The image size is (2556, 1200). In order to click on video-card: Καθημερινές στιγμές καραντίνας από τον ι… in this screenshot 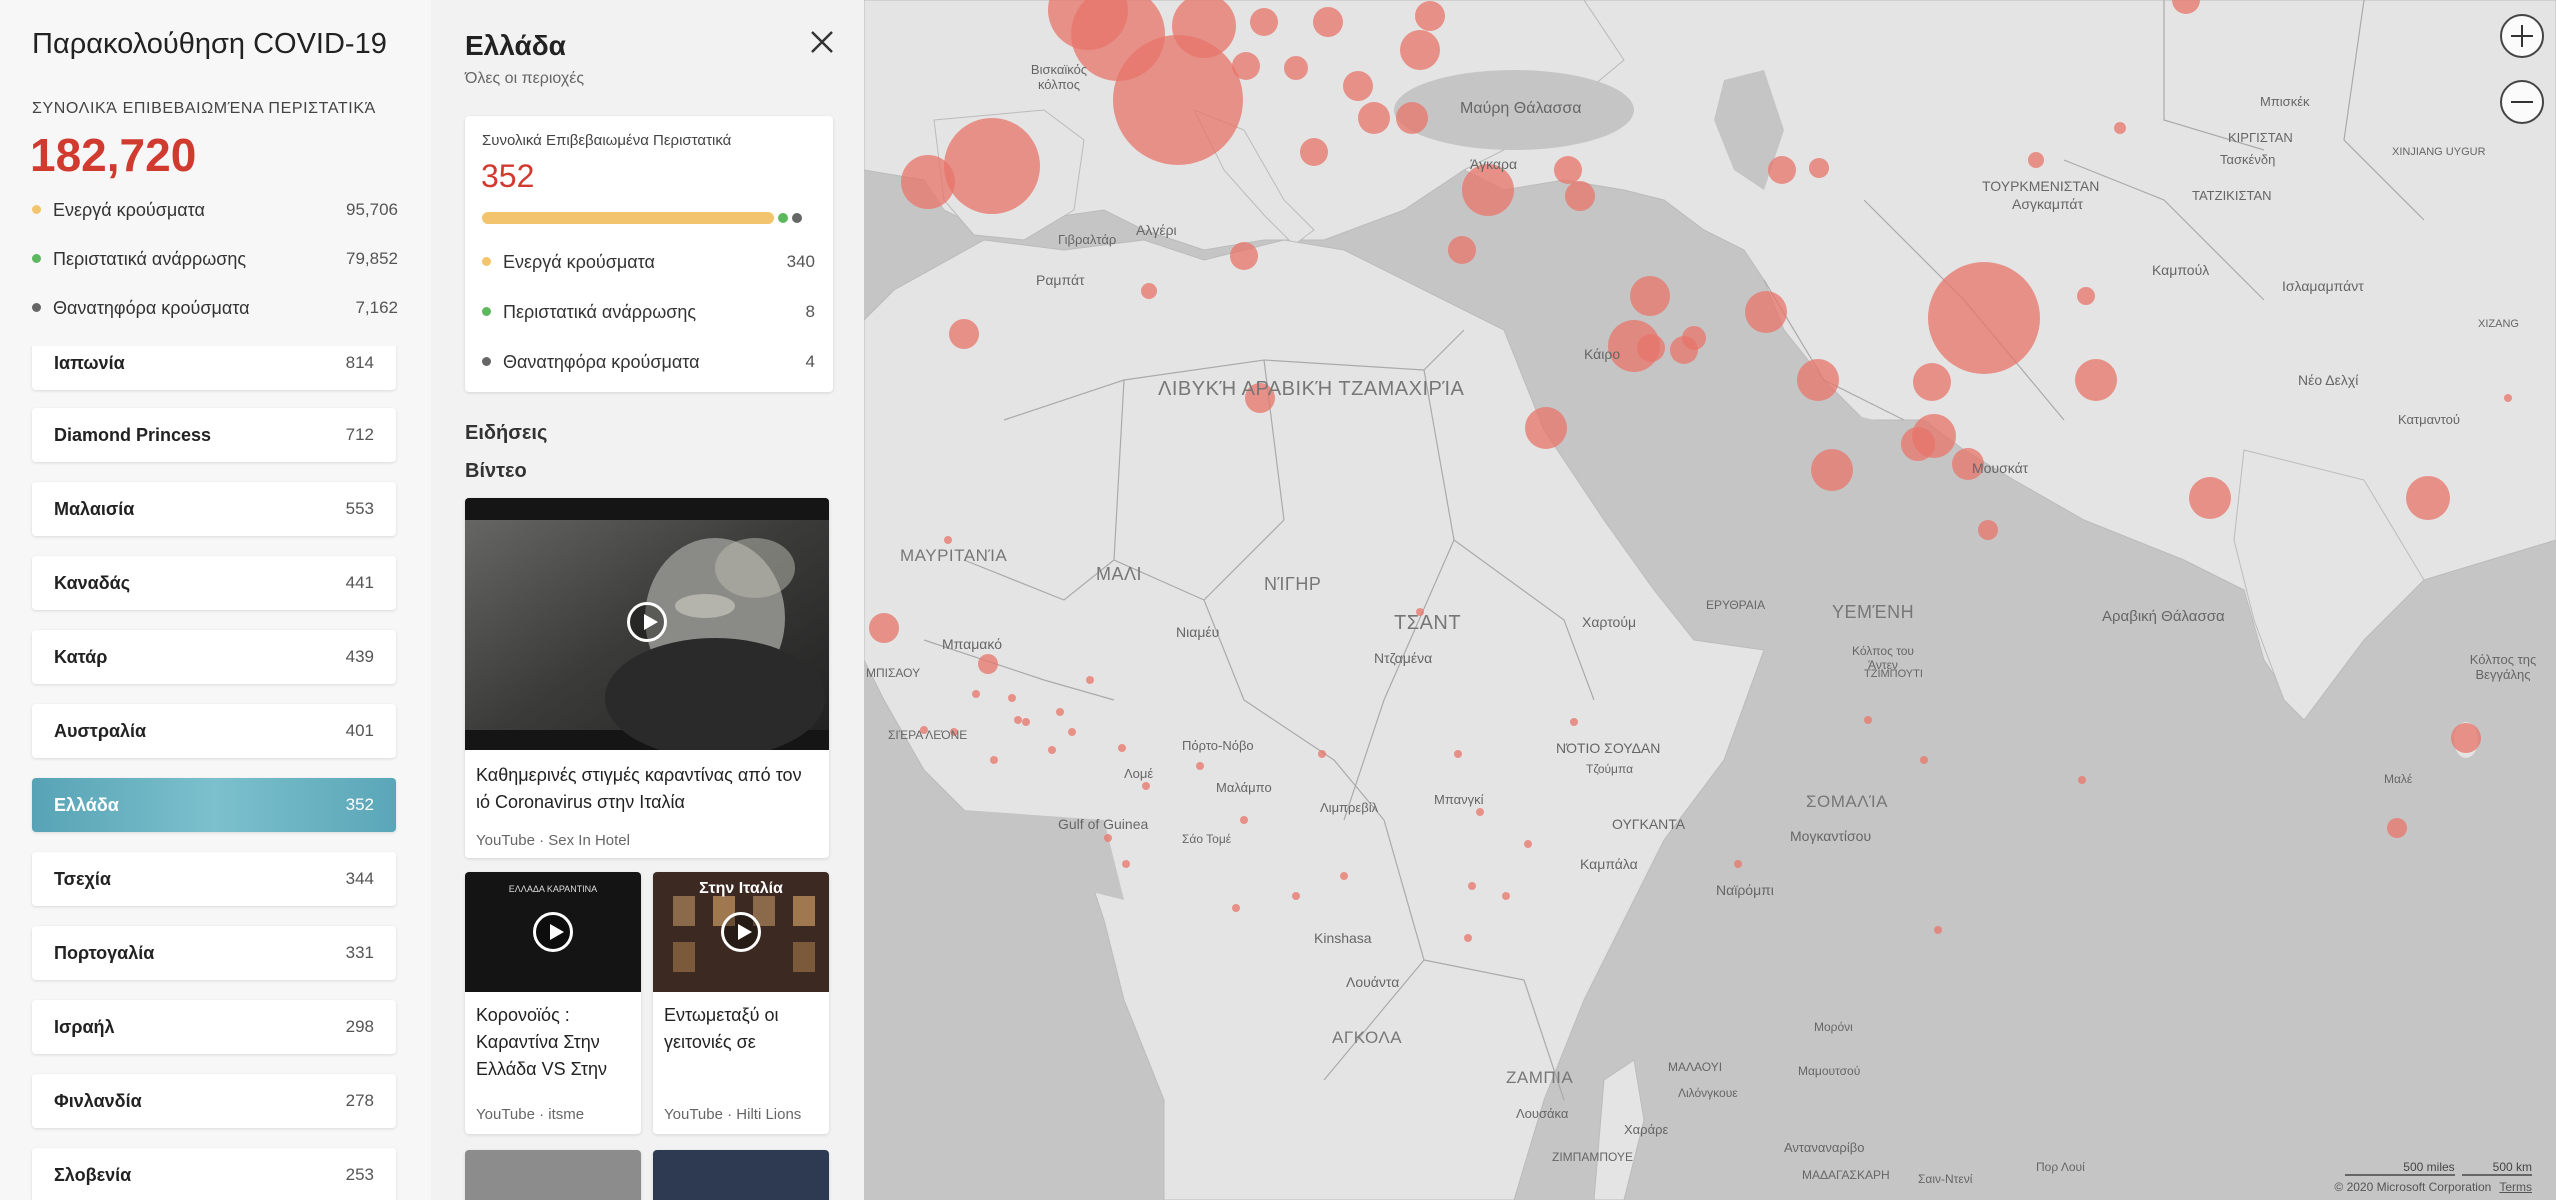, I will do `click(647, 678)`.